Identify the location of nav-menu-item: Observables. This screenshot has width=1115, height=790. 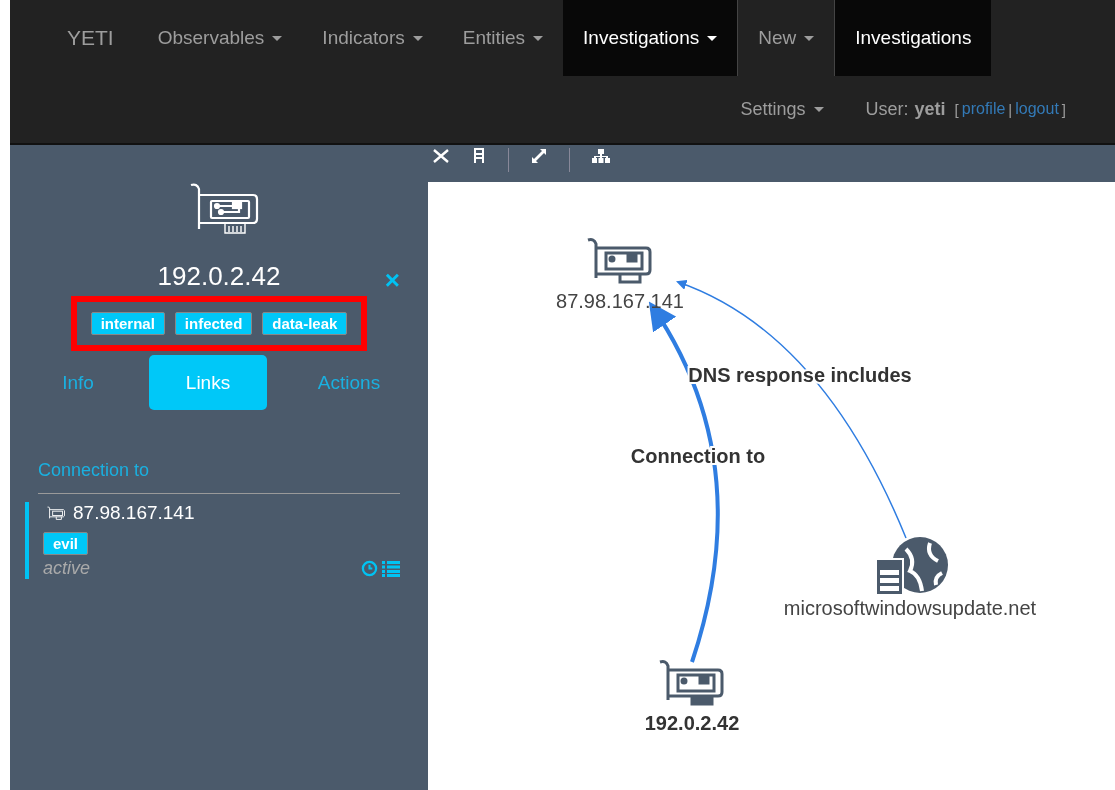
(220, 38).